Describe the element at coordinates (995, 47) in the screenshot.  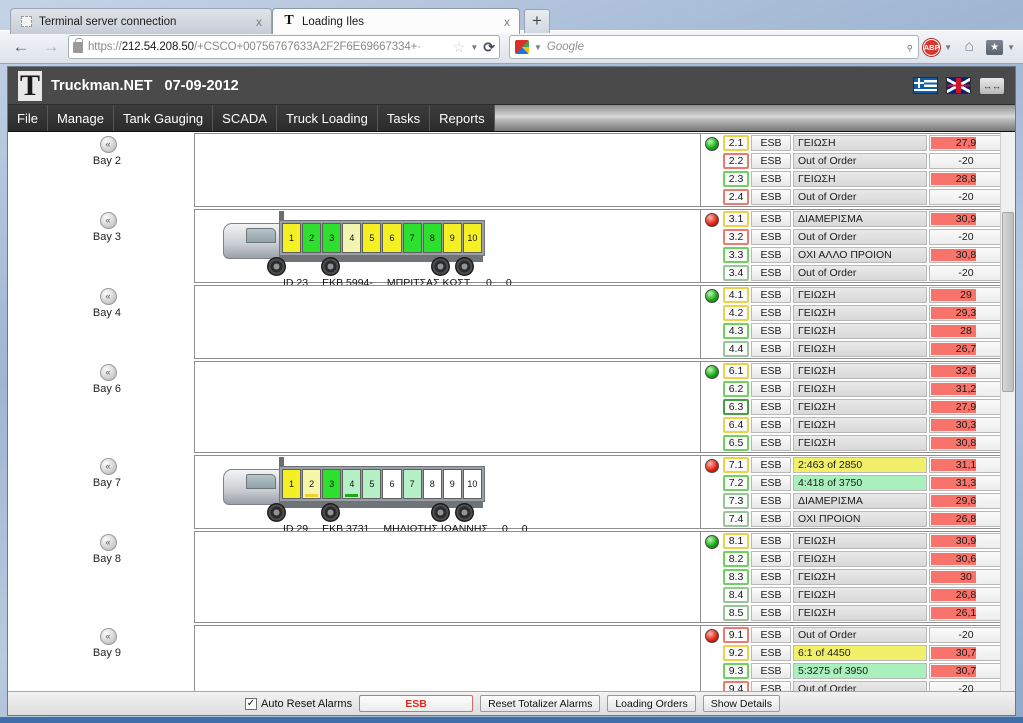
I see `bookmarks-icon: ★` at that location.